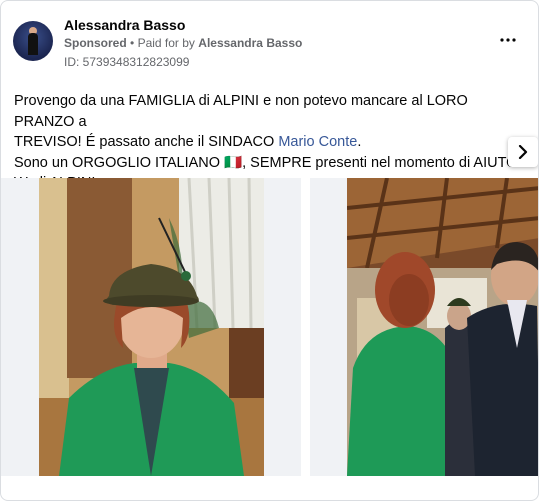 This screenshot has width=539, height=501. I want to click on sponsor-line: Sponsored • Paid for by Alessandra Basso, so click(183, 43).